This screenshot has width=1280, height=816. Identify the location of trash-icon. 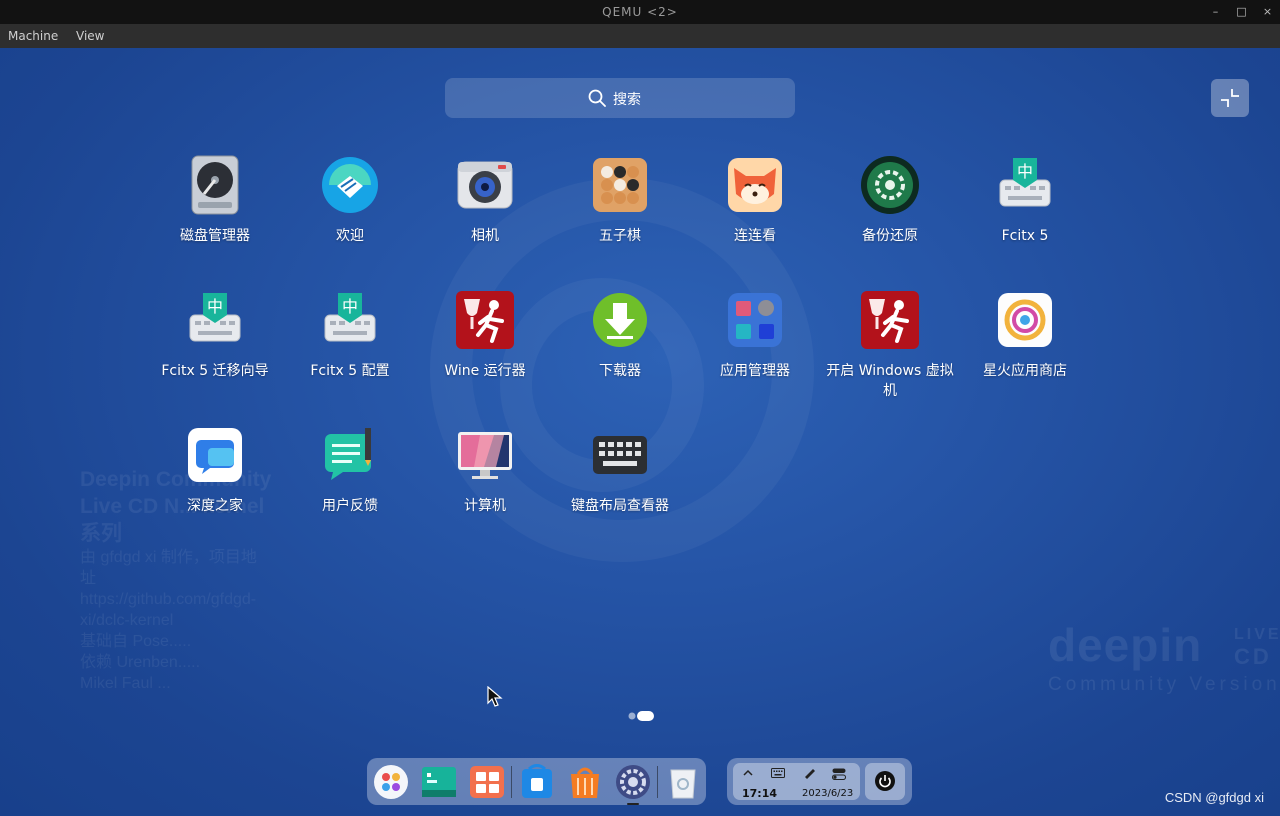
(683, 784).